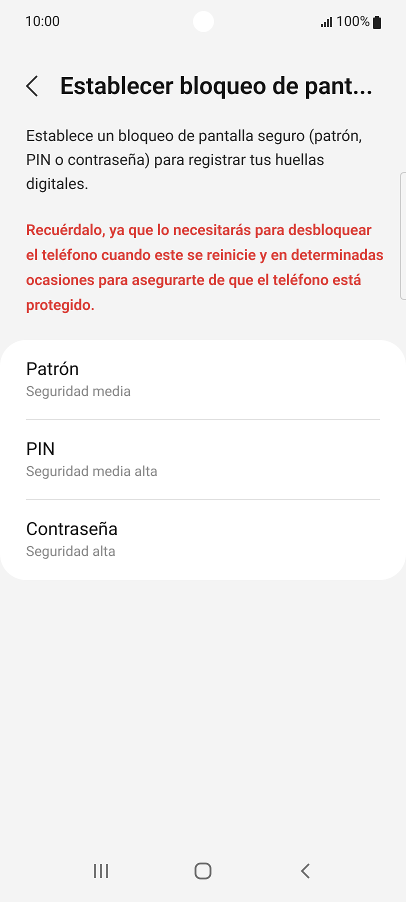 Image resolution: width=406 pixels, height=902 pixels. I want to click on signal-icon, so click(327, 22).